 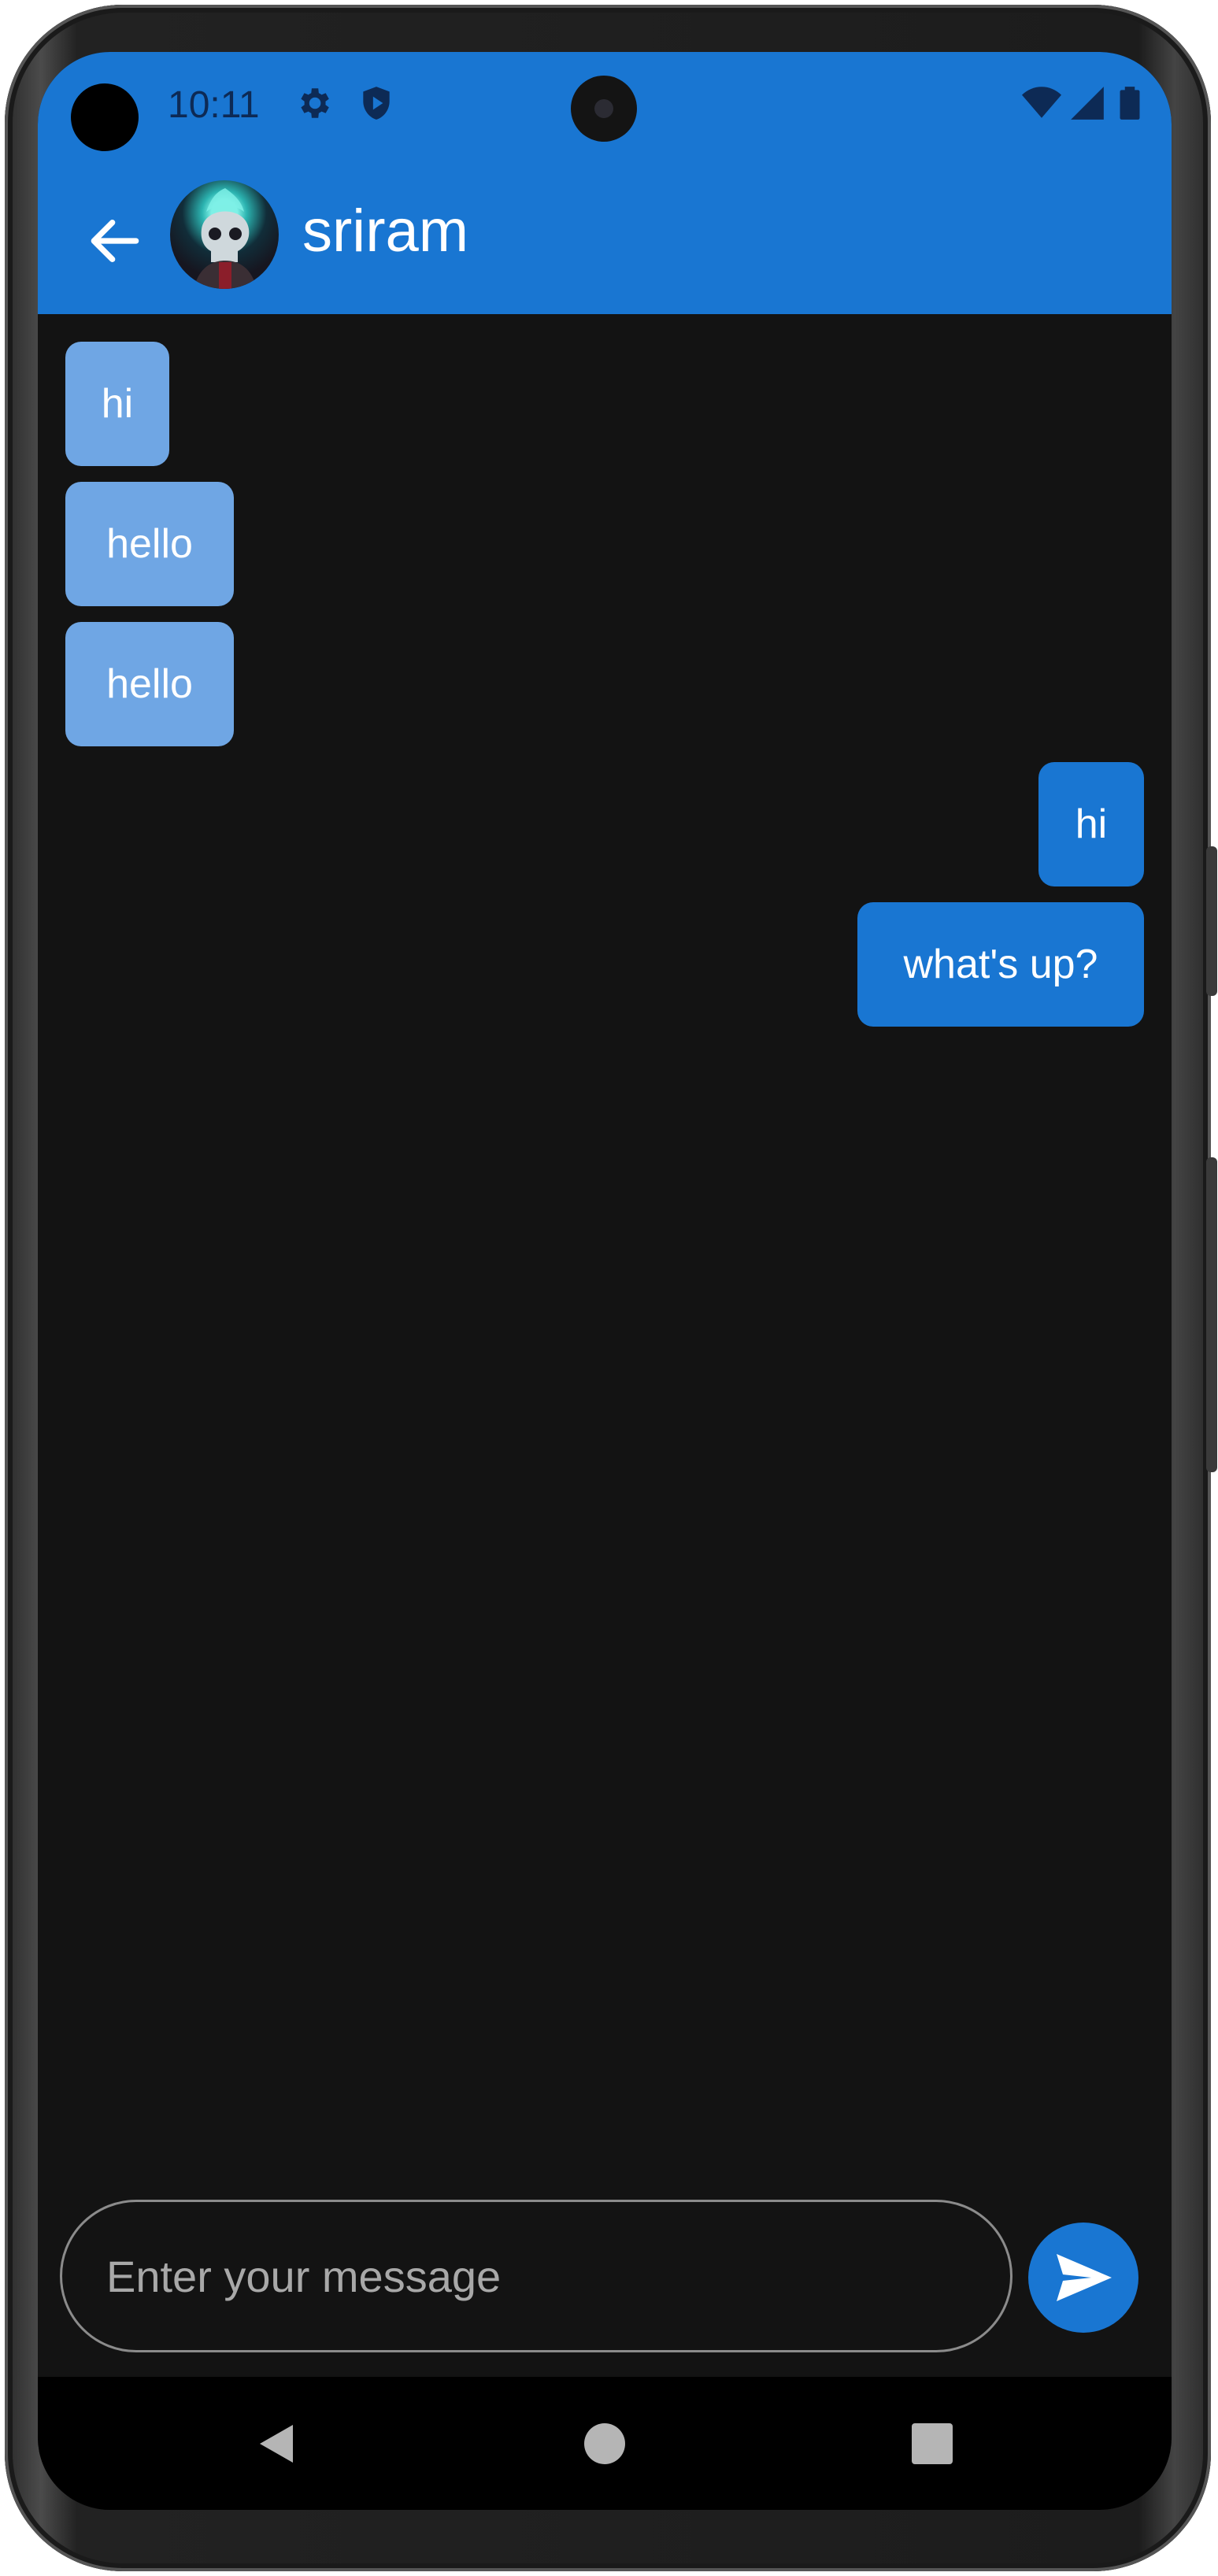 I want to click on message-text: what's up?, so click(x=1000, y=964).